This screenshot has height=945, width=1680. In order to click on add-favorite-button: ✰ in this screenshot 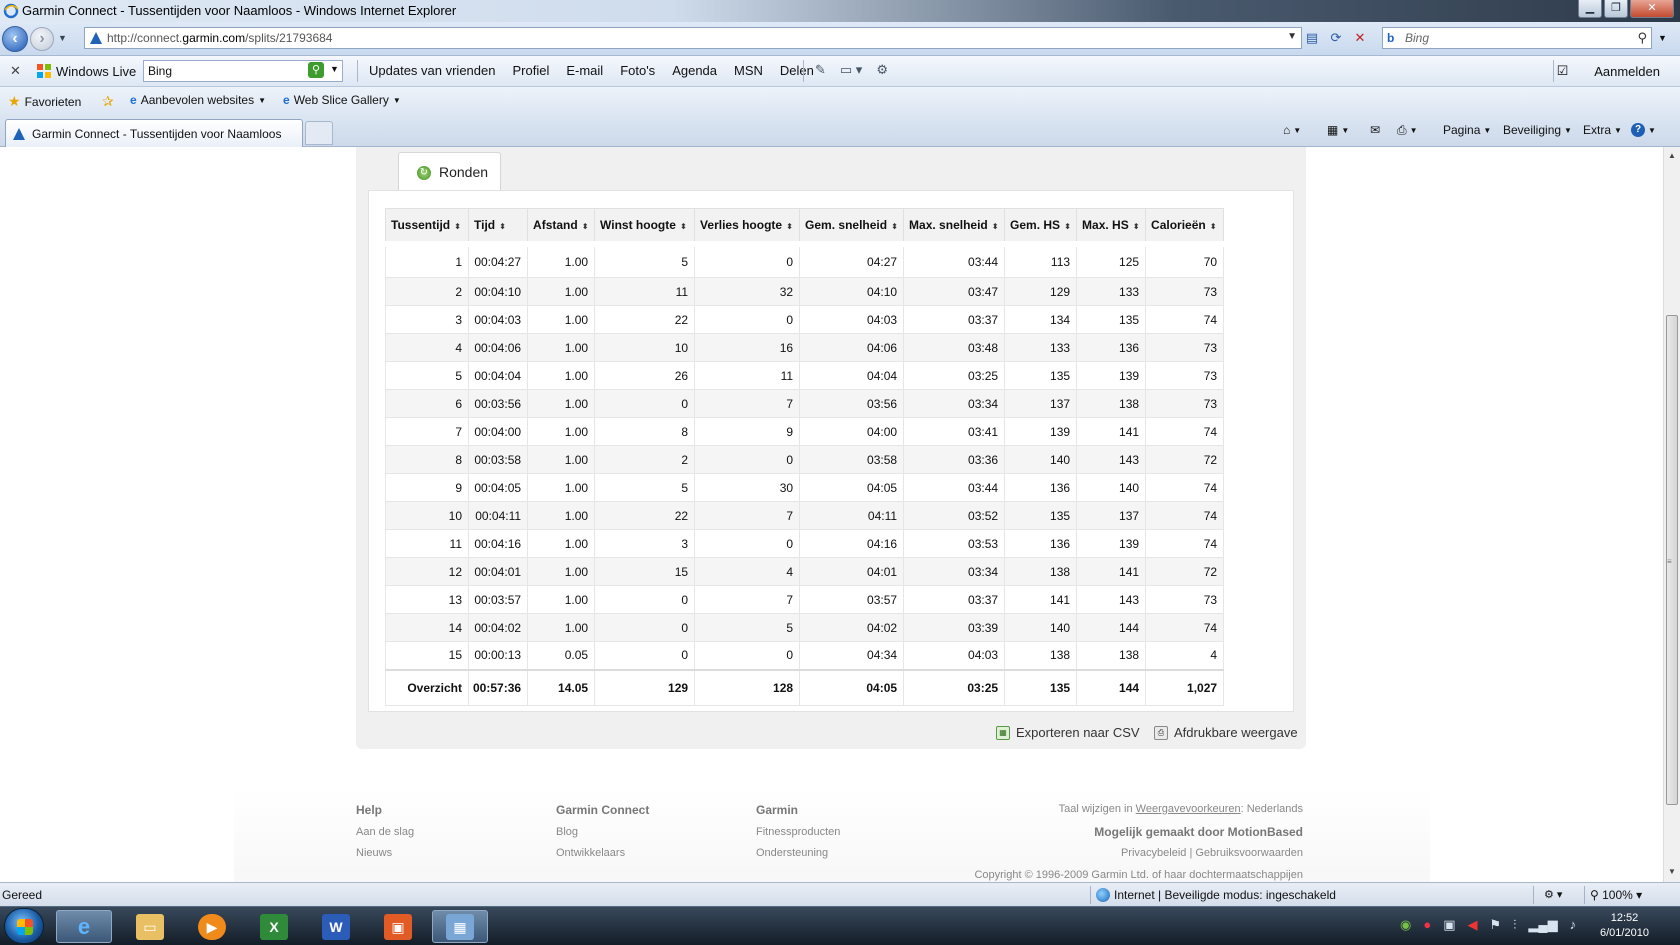, I will do `click(108, 101)`.